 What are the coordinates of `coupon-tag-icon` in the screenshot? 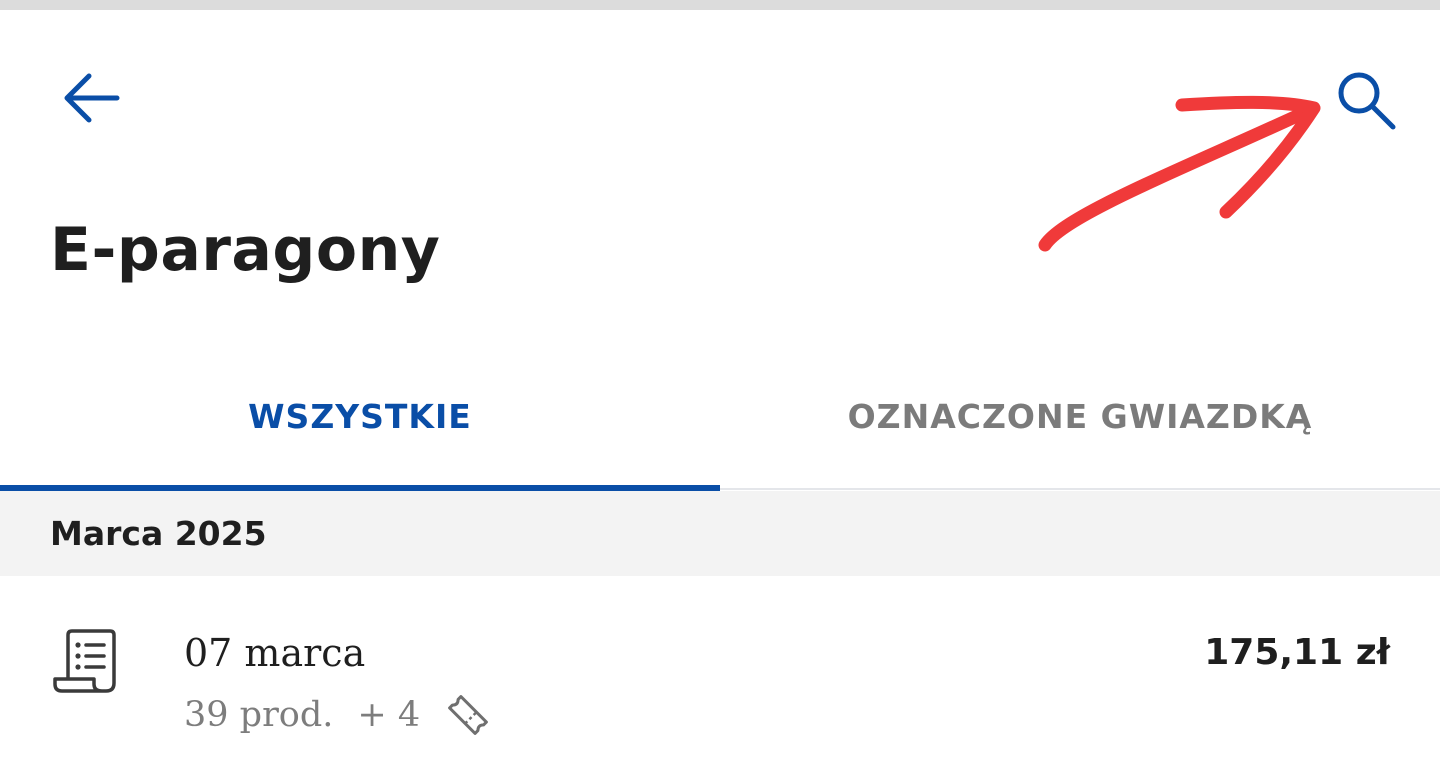 It's located at (468, 715).